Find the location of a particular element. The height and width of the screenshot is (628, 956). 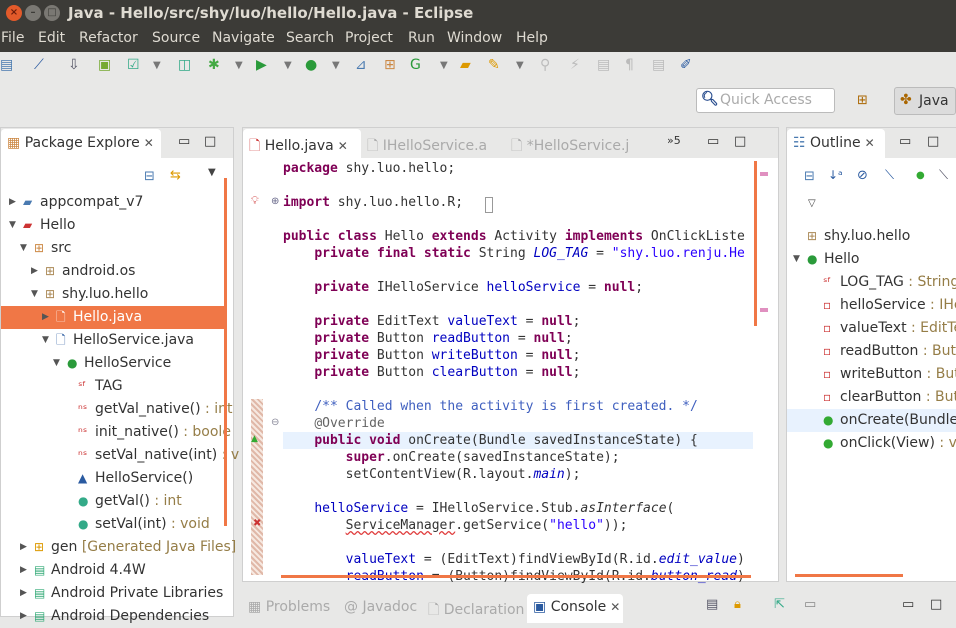

open-task-icon: ✐ is located at coordinates (686, 65).